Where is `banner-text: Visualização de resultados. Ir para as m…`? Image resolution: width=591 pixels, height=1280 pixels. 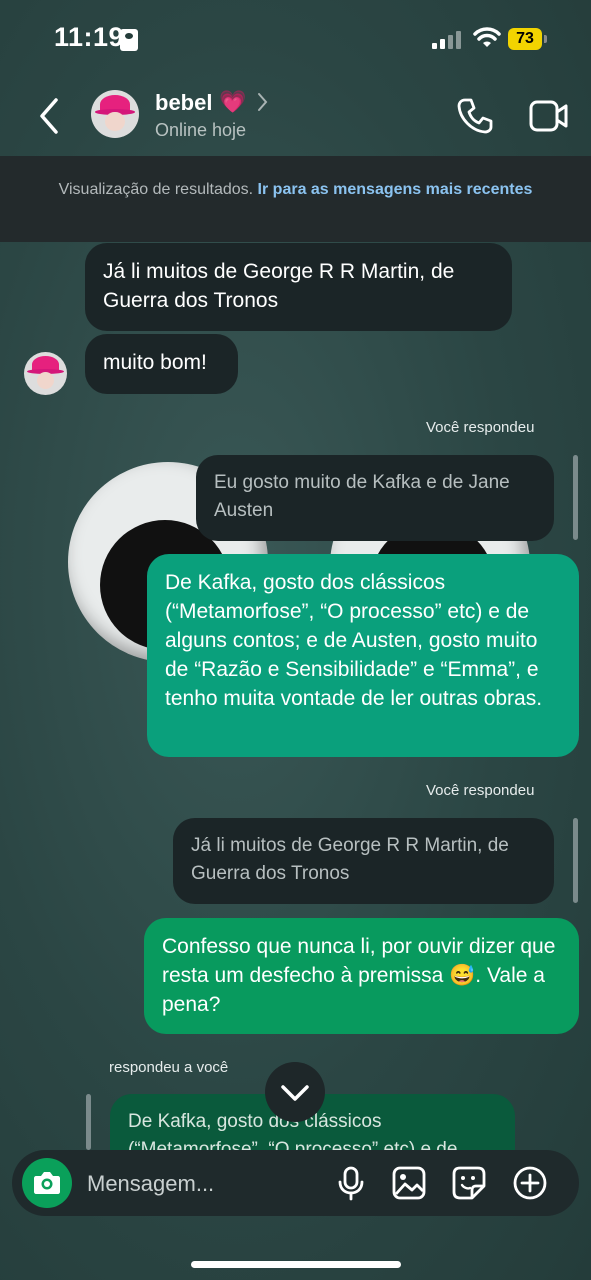 banner-text: Visualização de resultados. Ir para as m… is located at coordinates (295, 190).